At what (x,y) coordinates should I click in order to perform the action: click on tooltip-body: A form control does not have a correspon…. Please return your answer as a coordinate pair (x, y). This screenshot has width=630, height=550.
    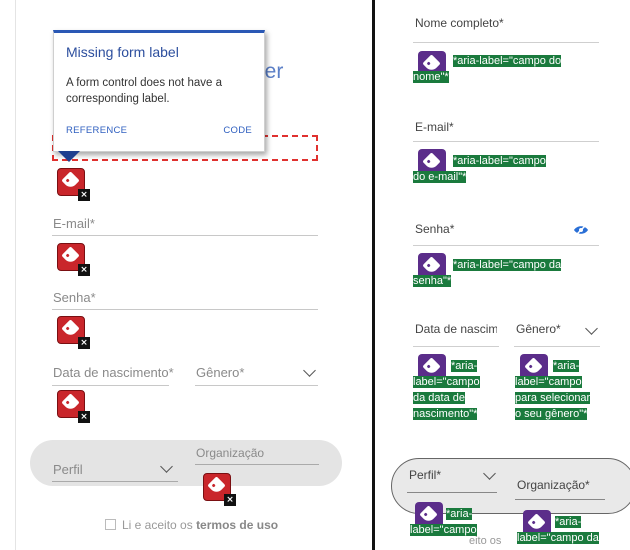
    Looking at the image, I should click on (144, 91).